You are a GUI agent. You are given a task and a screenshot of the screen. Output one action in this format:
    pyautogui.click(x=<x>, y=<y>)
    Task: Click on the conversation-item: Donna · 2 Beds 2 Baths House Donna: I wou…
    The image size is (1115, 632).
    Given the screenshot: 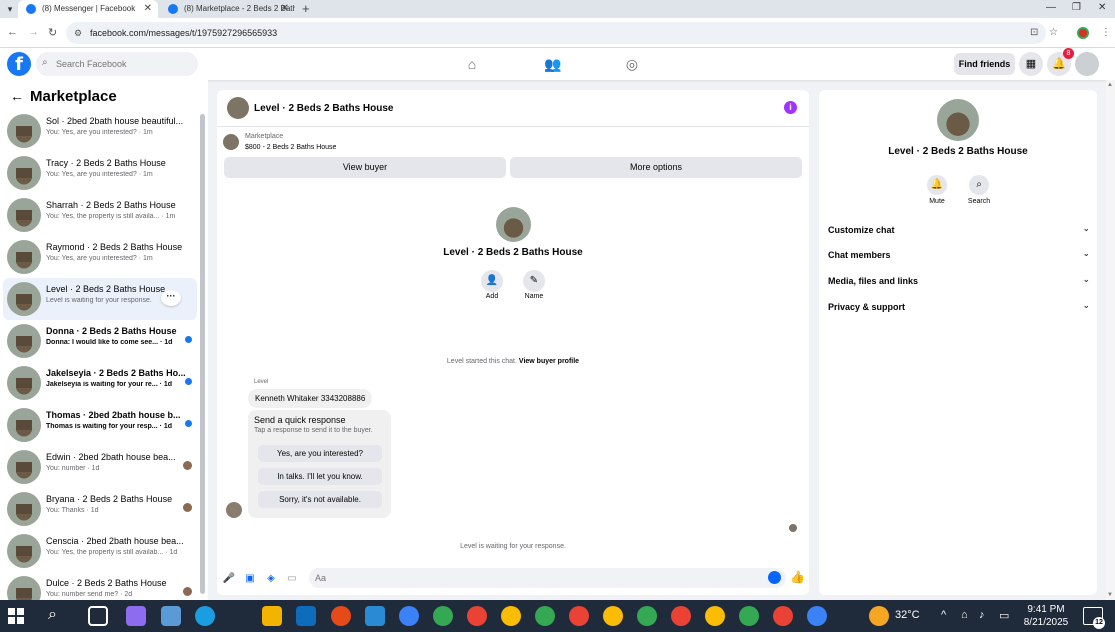 What is the action you would take?
    pyautogui.click(x=100, y=341)
    